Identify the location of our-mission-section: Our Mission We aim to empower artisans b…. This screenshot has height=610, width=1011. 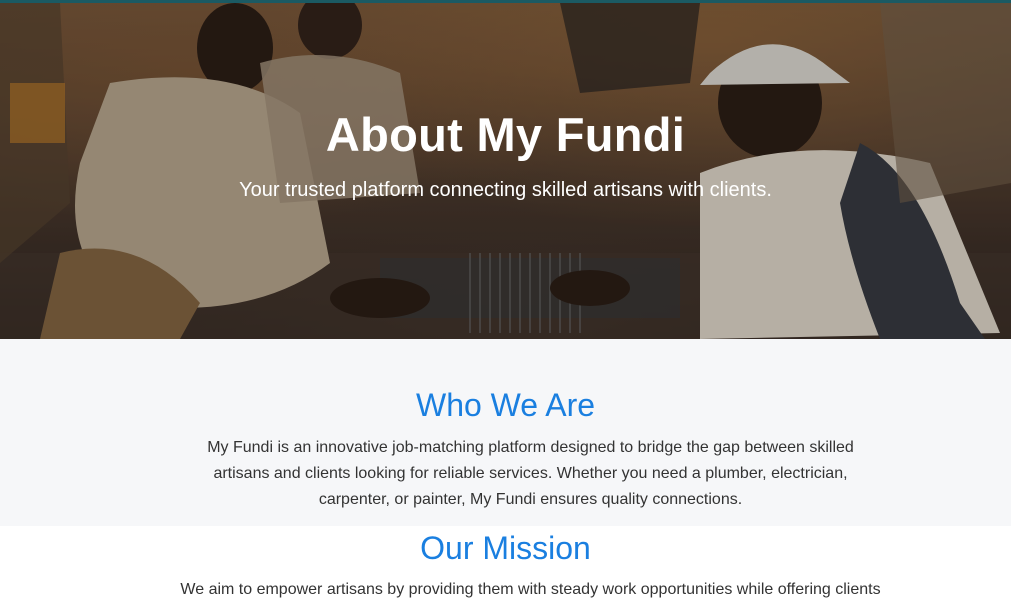
(505, 568).